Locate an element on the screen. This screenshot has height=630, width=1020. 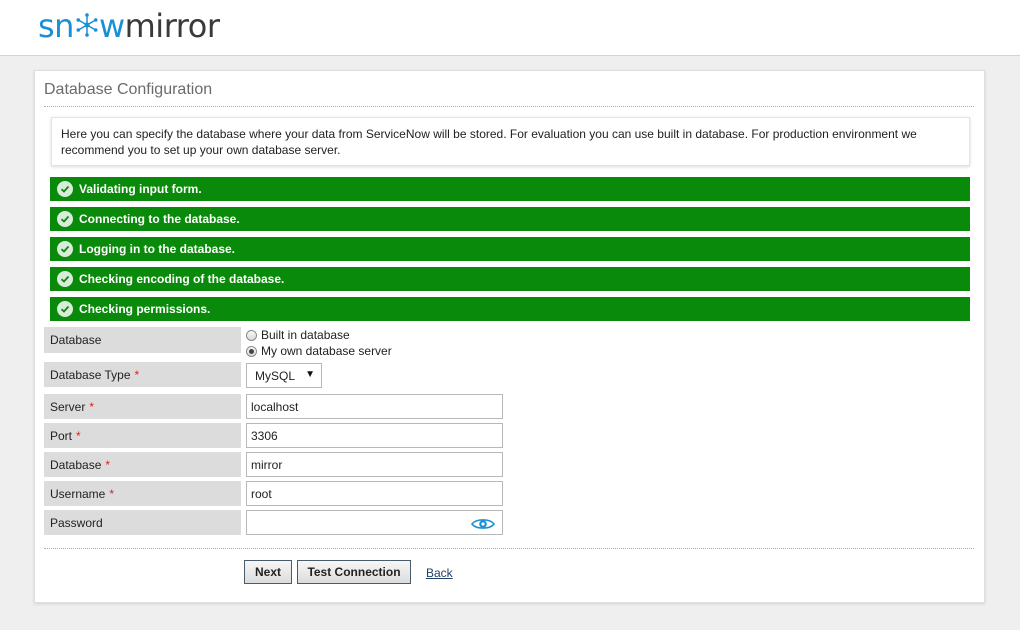
test-connection-button: Test Connection is located at coordinates (354, 572).